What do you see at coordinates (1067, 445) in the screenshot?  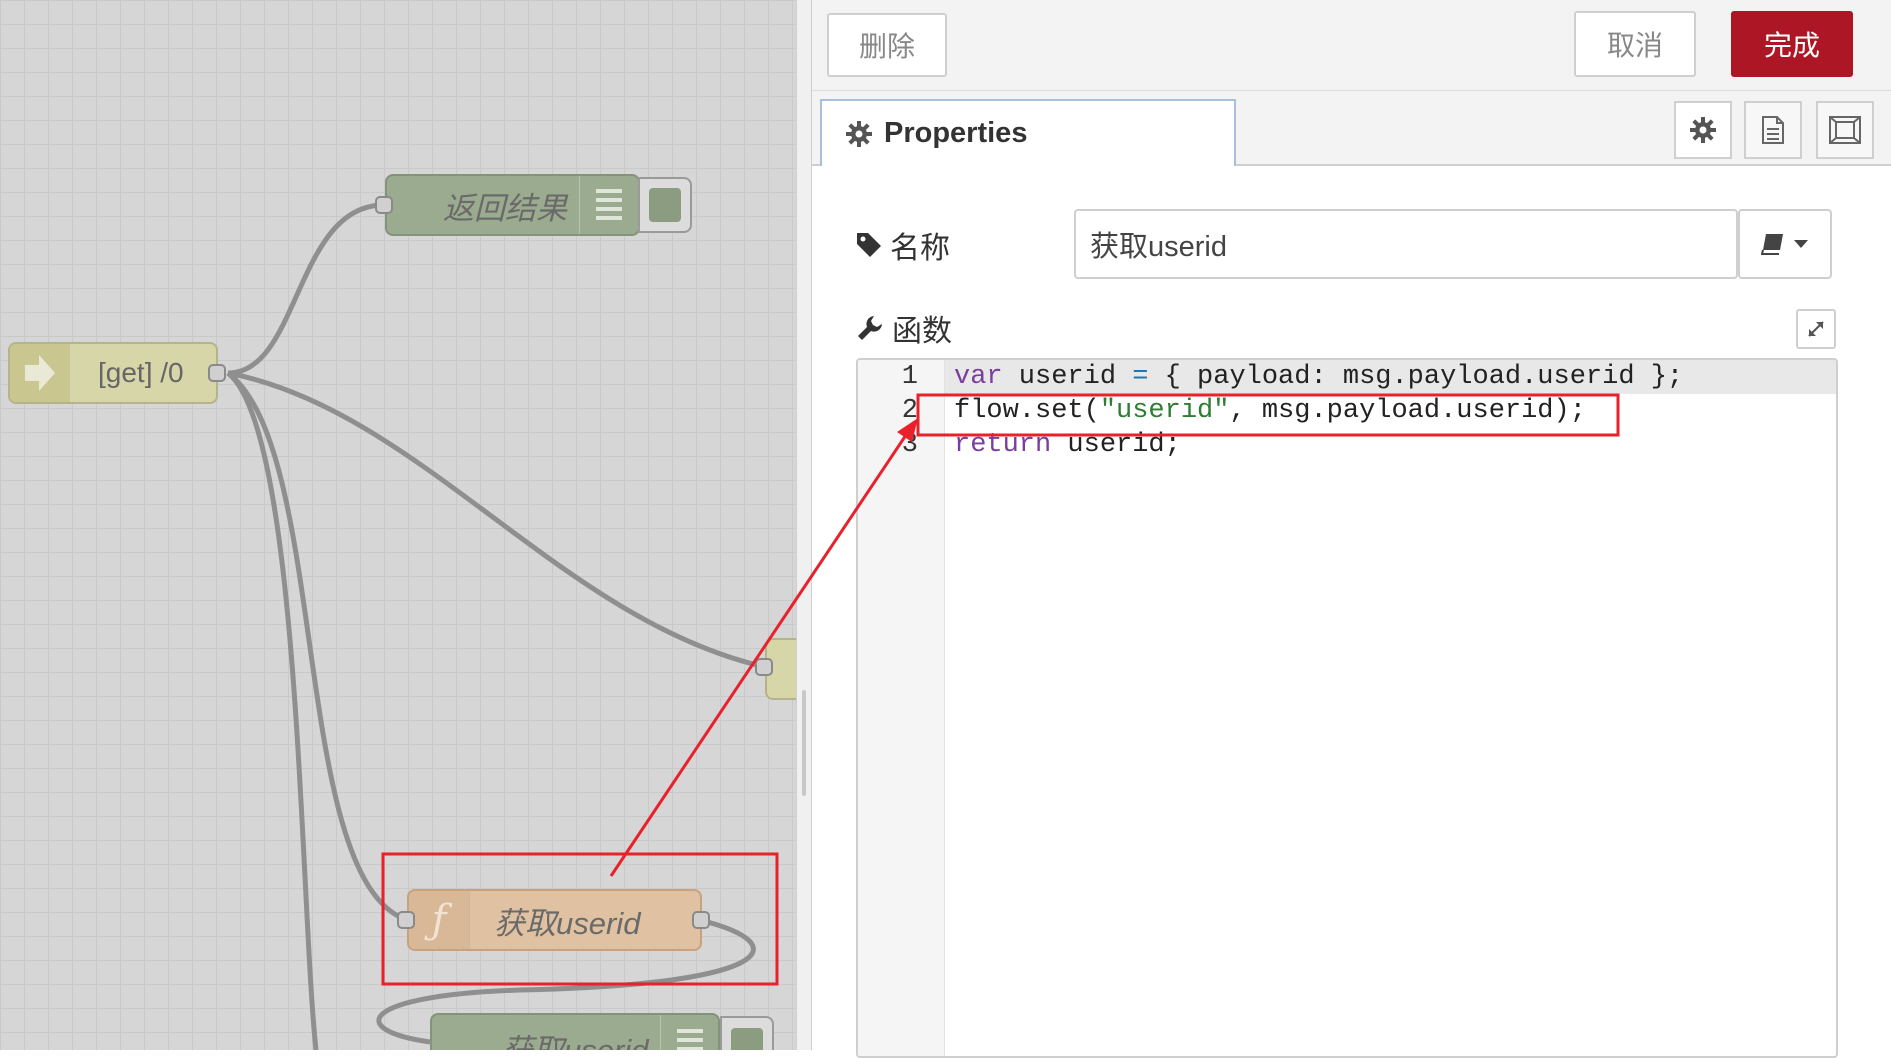 I see `code-line-3: return userid;` at bounding box center [1067, 445].